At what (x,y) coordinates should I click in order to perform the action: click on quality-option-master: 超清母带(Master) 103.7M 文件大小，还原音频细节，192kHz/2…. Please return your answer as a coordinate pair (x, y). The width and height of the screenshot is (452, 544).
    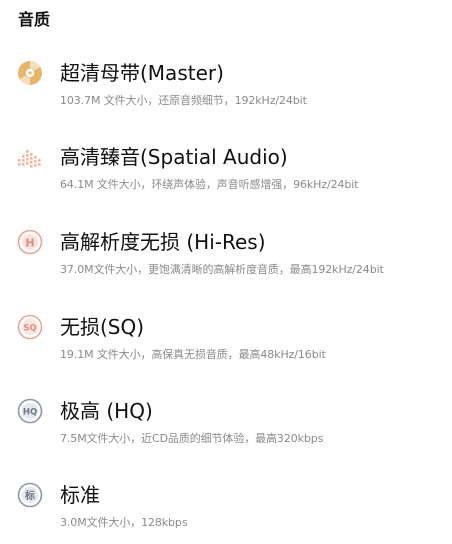
    Looking at the image, I should click on (226, 90).